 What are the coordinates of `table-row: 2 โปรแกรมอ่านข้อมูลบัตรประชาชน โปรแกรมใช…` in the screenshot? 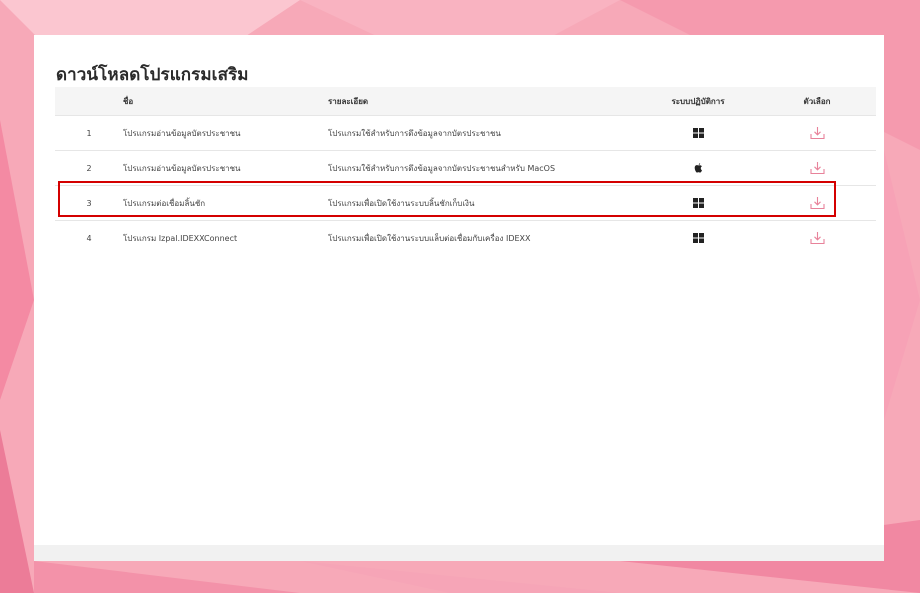 It's located at (465, 168).